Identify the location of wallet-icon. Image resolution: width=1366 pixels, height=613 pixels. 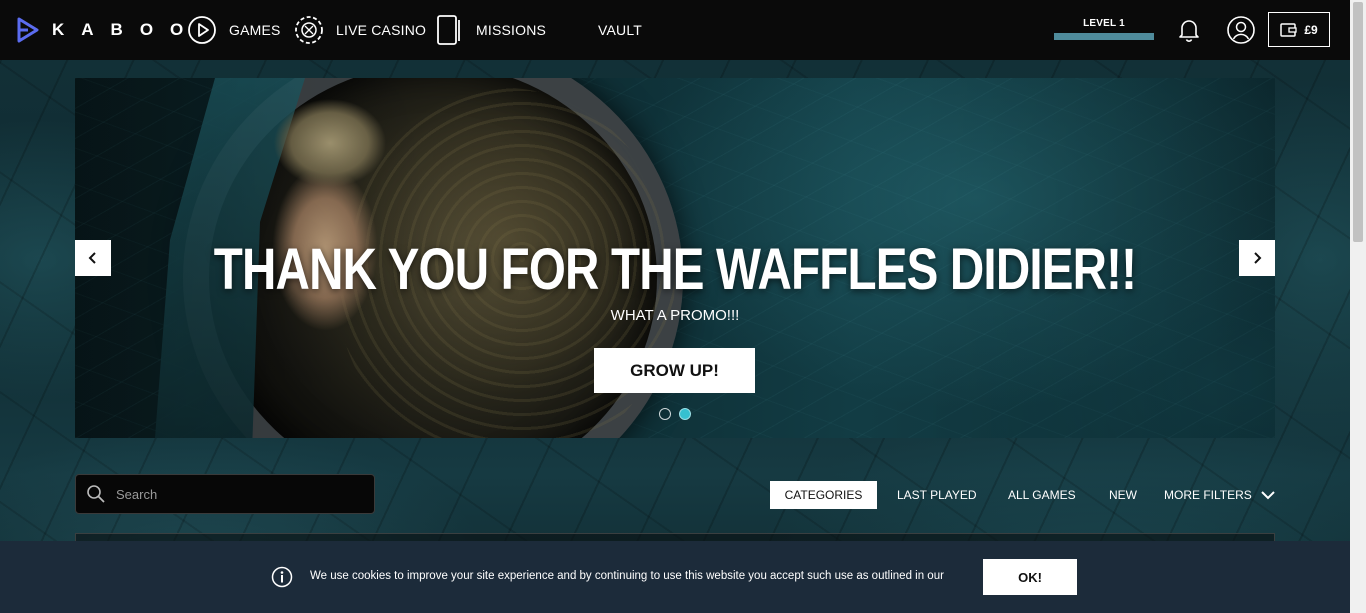
(1288, 29).